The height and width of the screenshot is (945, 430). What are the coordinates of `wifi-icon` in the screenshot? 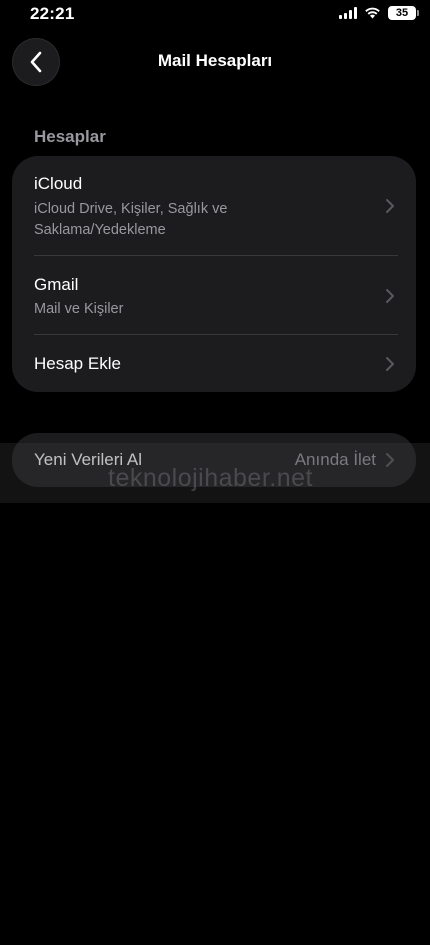 It's located at (372, 13).